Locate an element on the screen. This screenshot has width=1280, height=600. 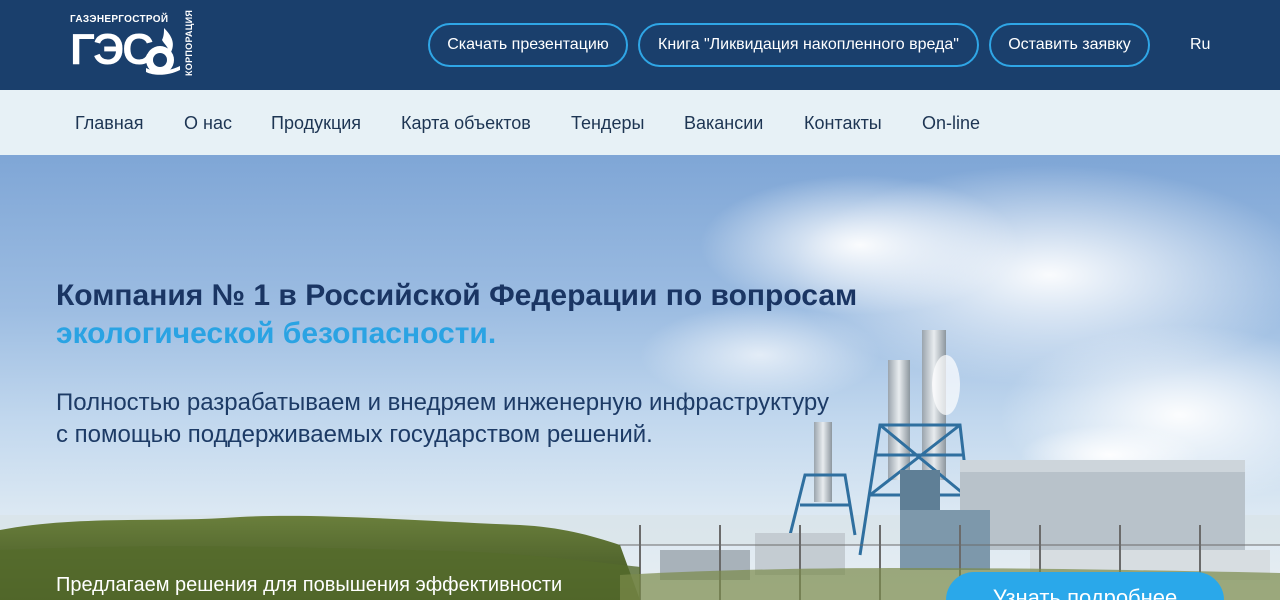
book-button: Книга "Ликвидация накопленного вреда" is located at coordinates (808, 45).